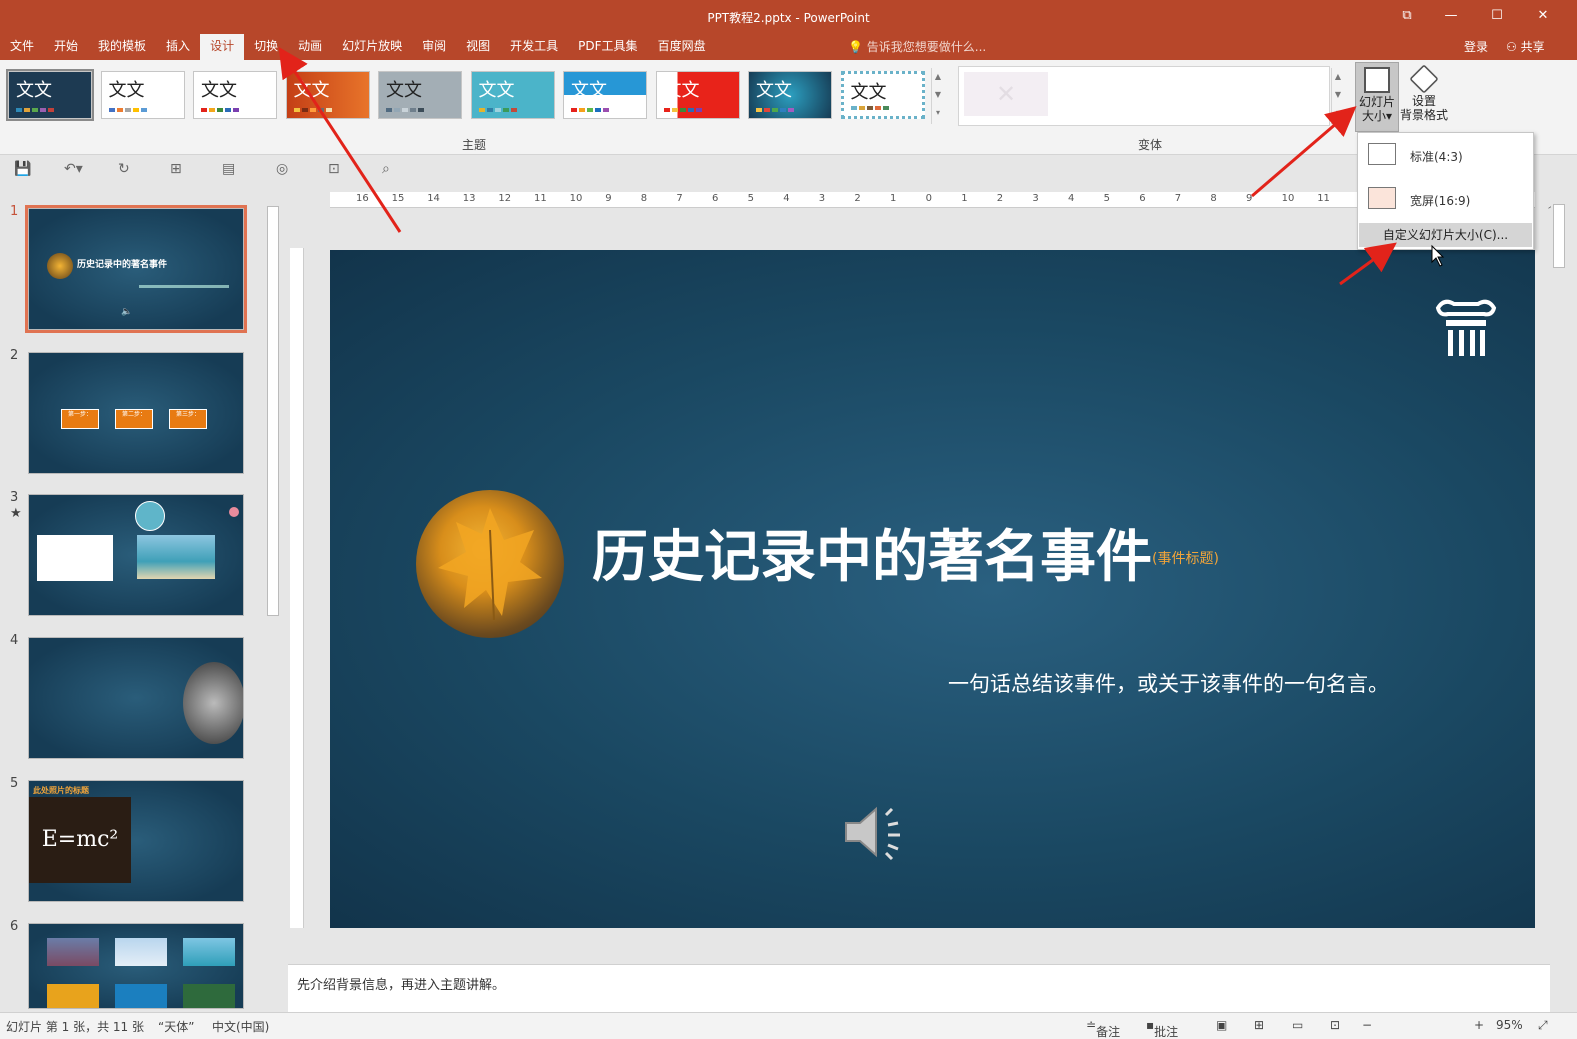 Image resolution: width=1577 pixels, height=1039 pixels. What do you see at coordinates (136, 841) in the screenshot?
I see `slide-thumbnail-5: 此处照片的标题 E=mc²` at bounding box center [136, 841].